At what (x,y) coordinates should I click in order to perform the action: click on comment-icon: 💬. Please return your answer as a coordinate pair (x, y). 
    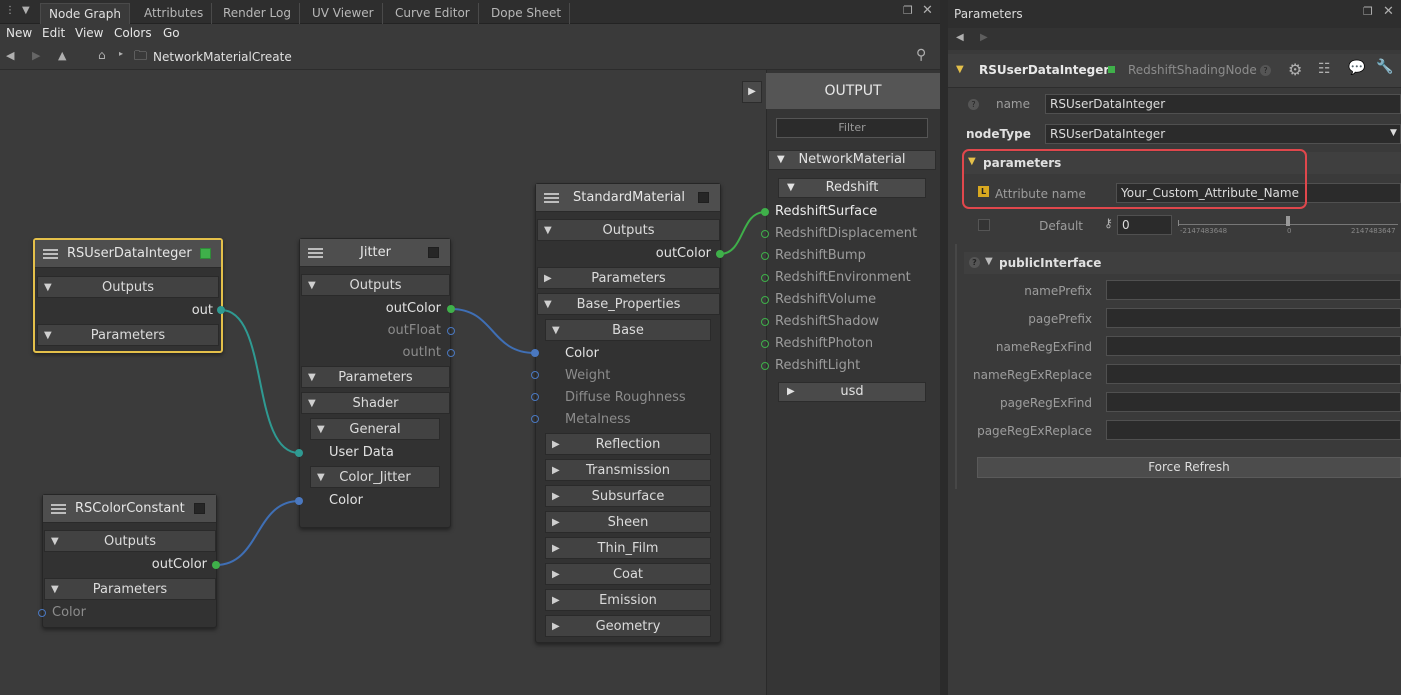
    Looking at the image, I should click on (1356, 68).